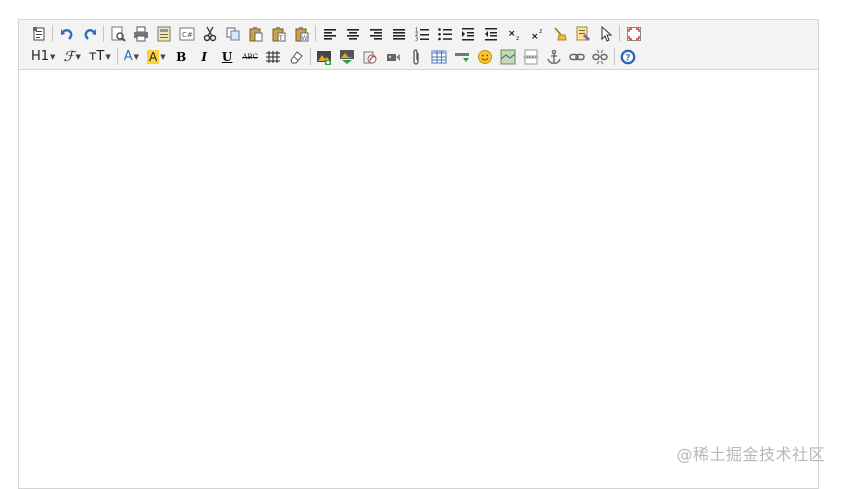 This screenshot has height=489, width=842. I want to click on print-button, so click(140, 33).